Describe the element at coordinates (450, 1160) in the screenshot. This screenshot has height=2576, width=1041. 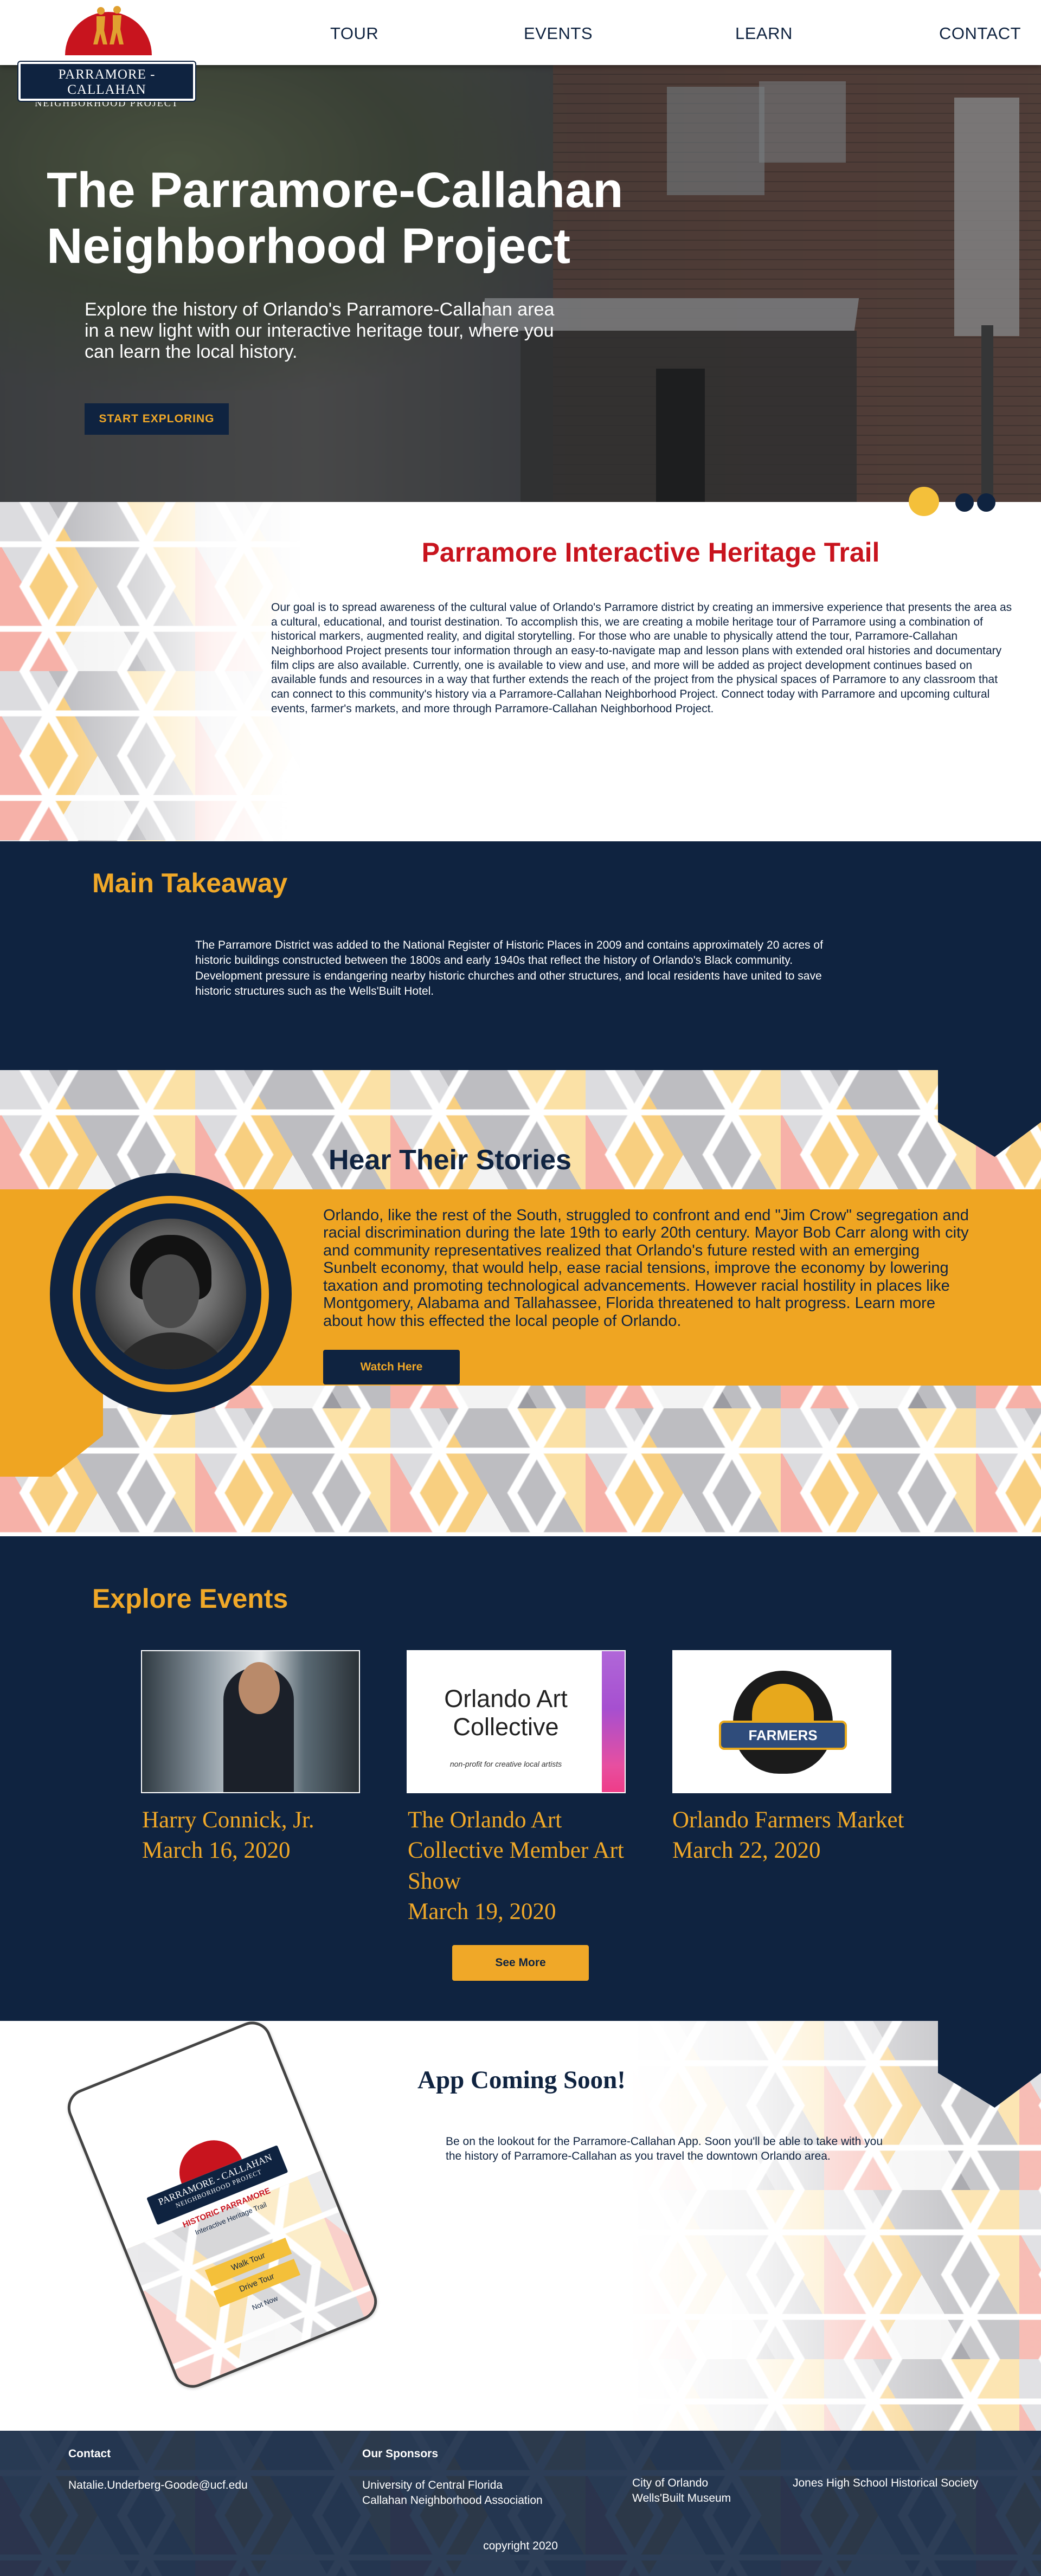
I see `stories-title: Hear Their Stories` at that location.